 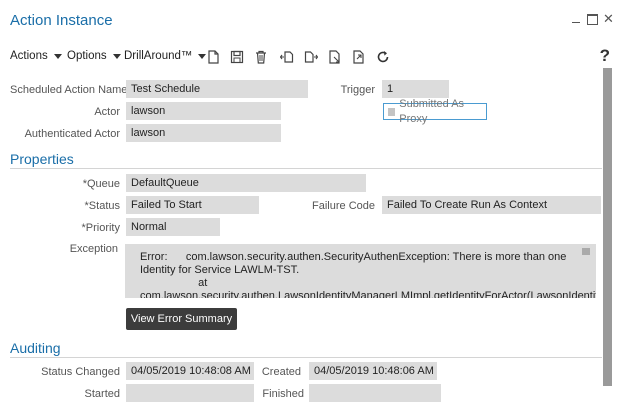 What do you see at coordinates (158, 56) in the screenshot?
I see `drillaround-menu-label: DrillAround™` at bounding box center [158, 56].